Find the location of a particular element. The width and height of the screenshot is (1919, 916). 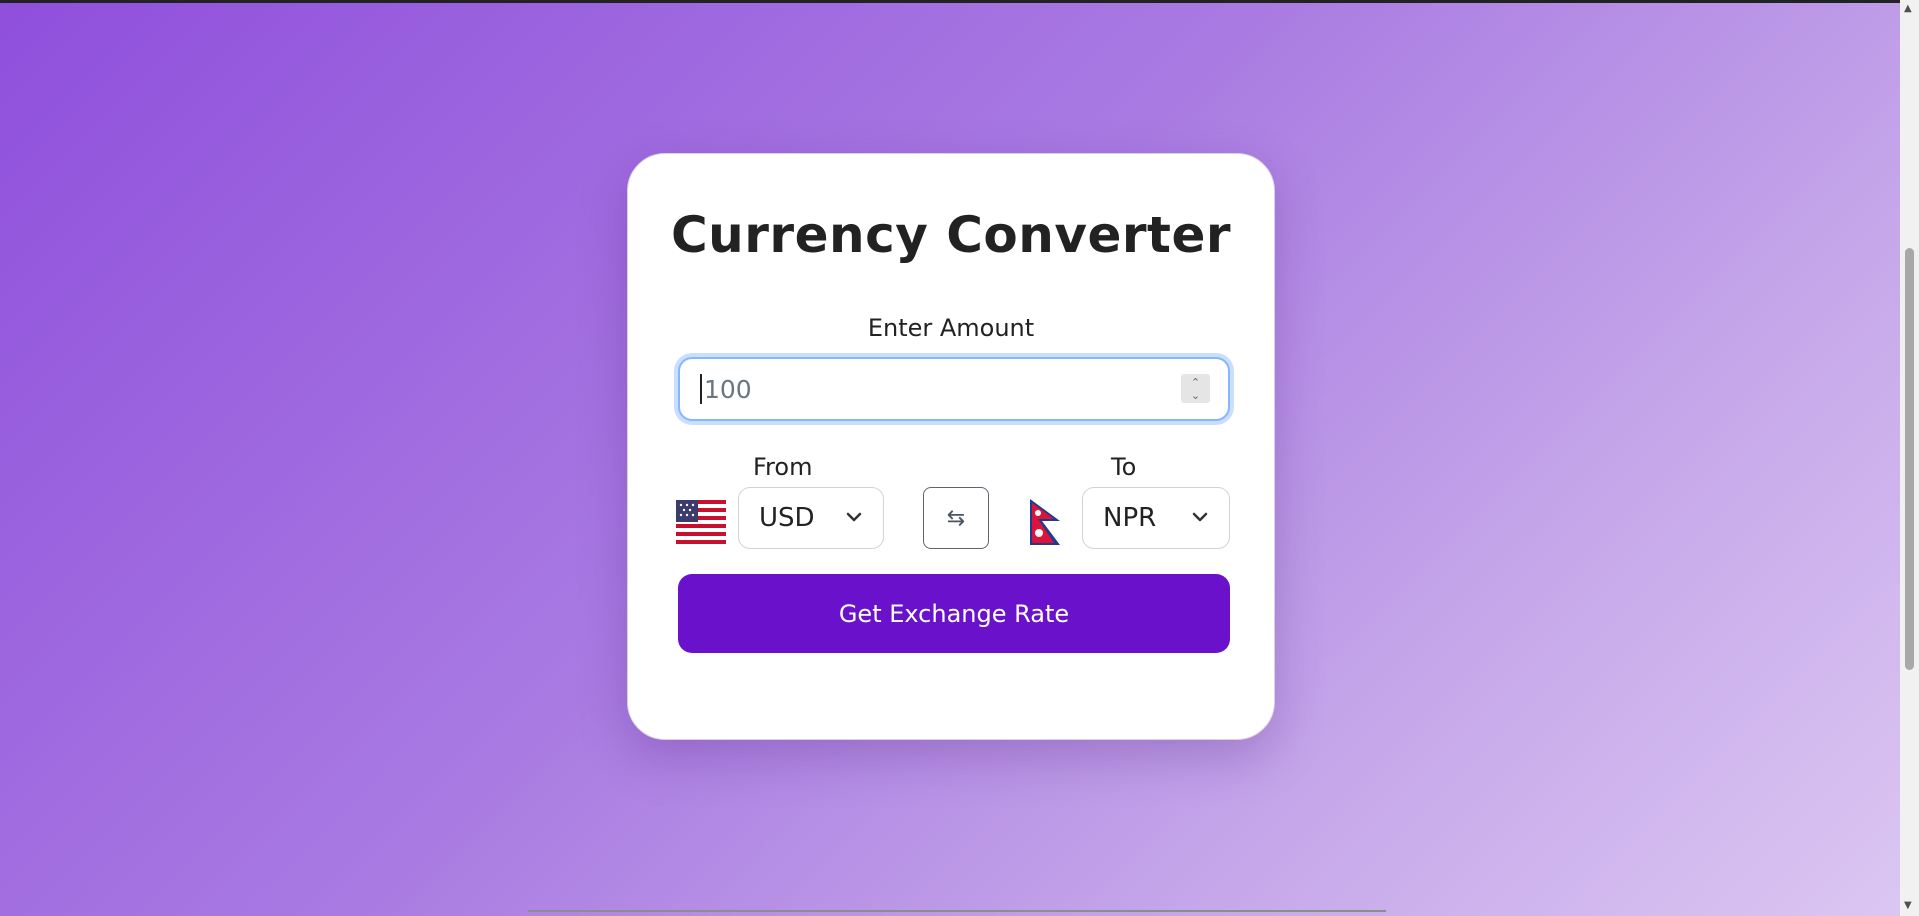

amount-label: Enter Amount is located at coordinates (951, 328).